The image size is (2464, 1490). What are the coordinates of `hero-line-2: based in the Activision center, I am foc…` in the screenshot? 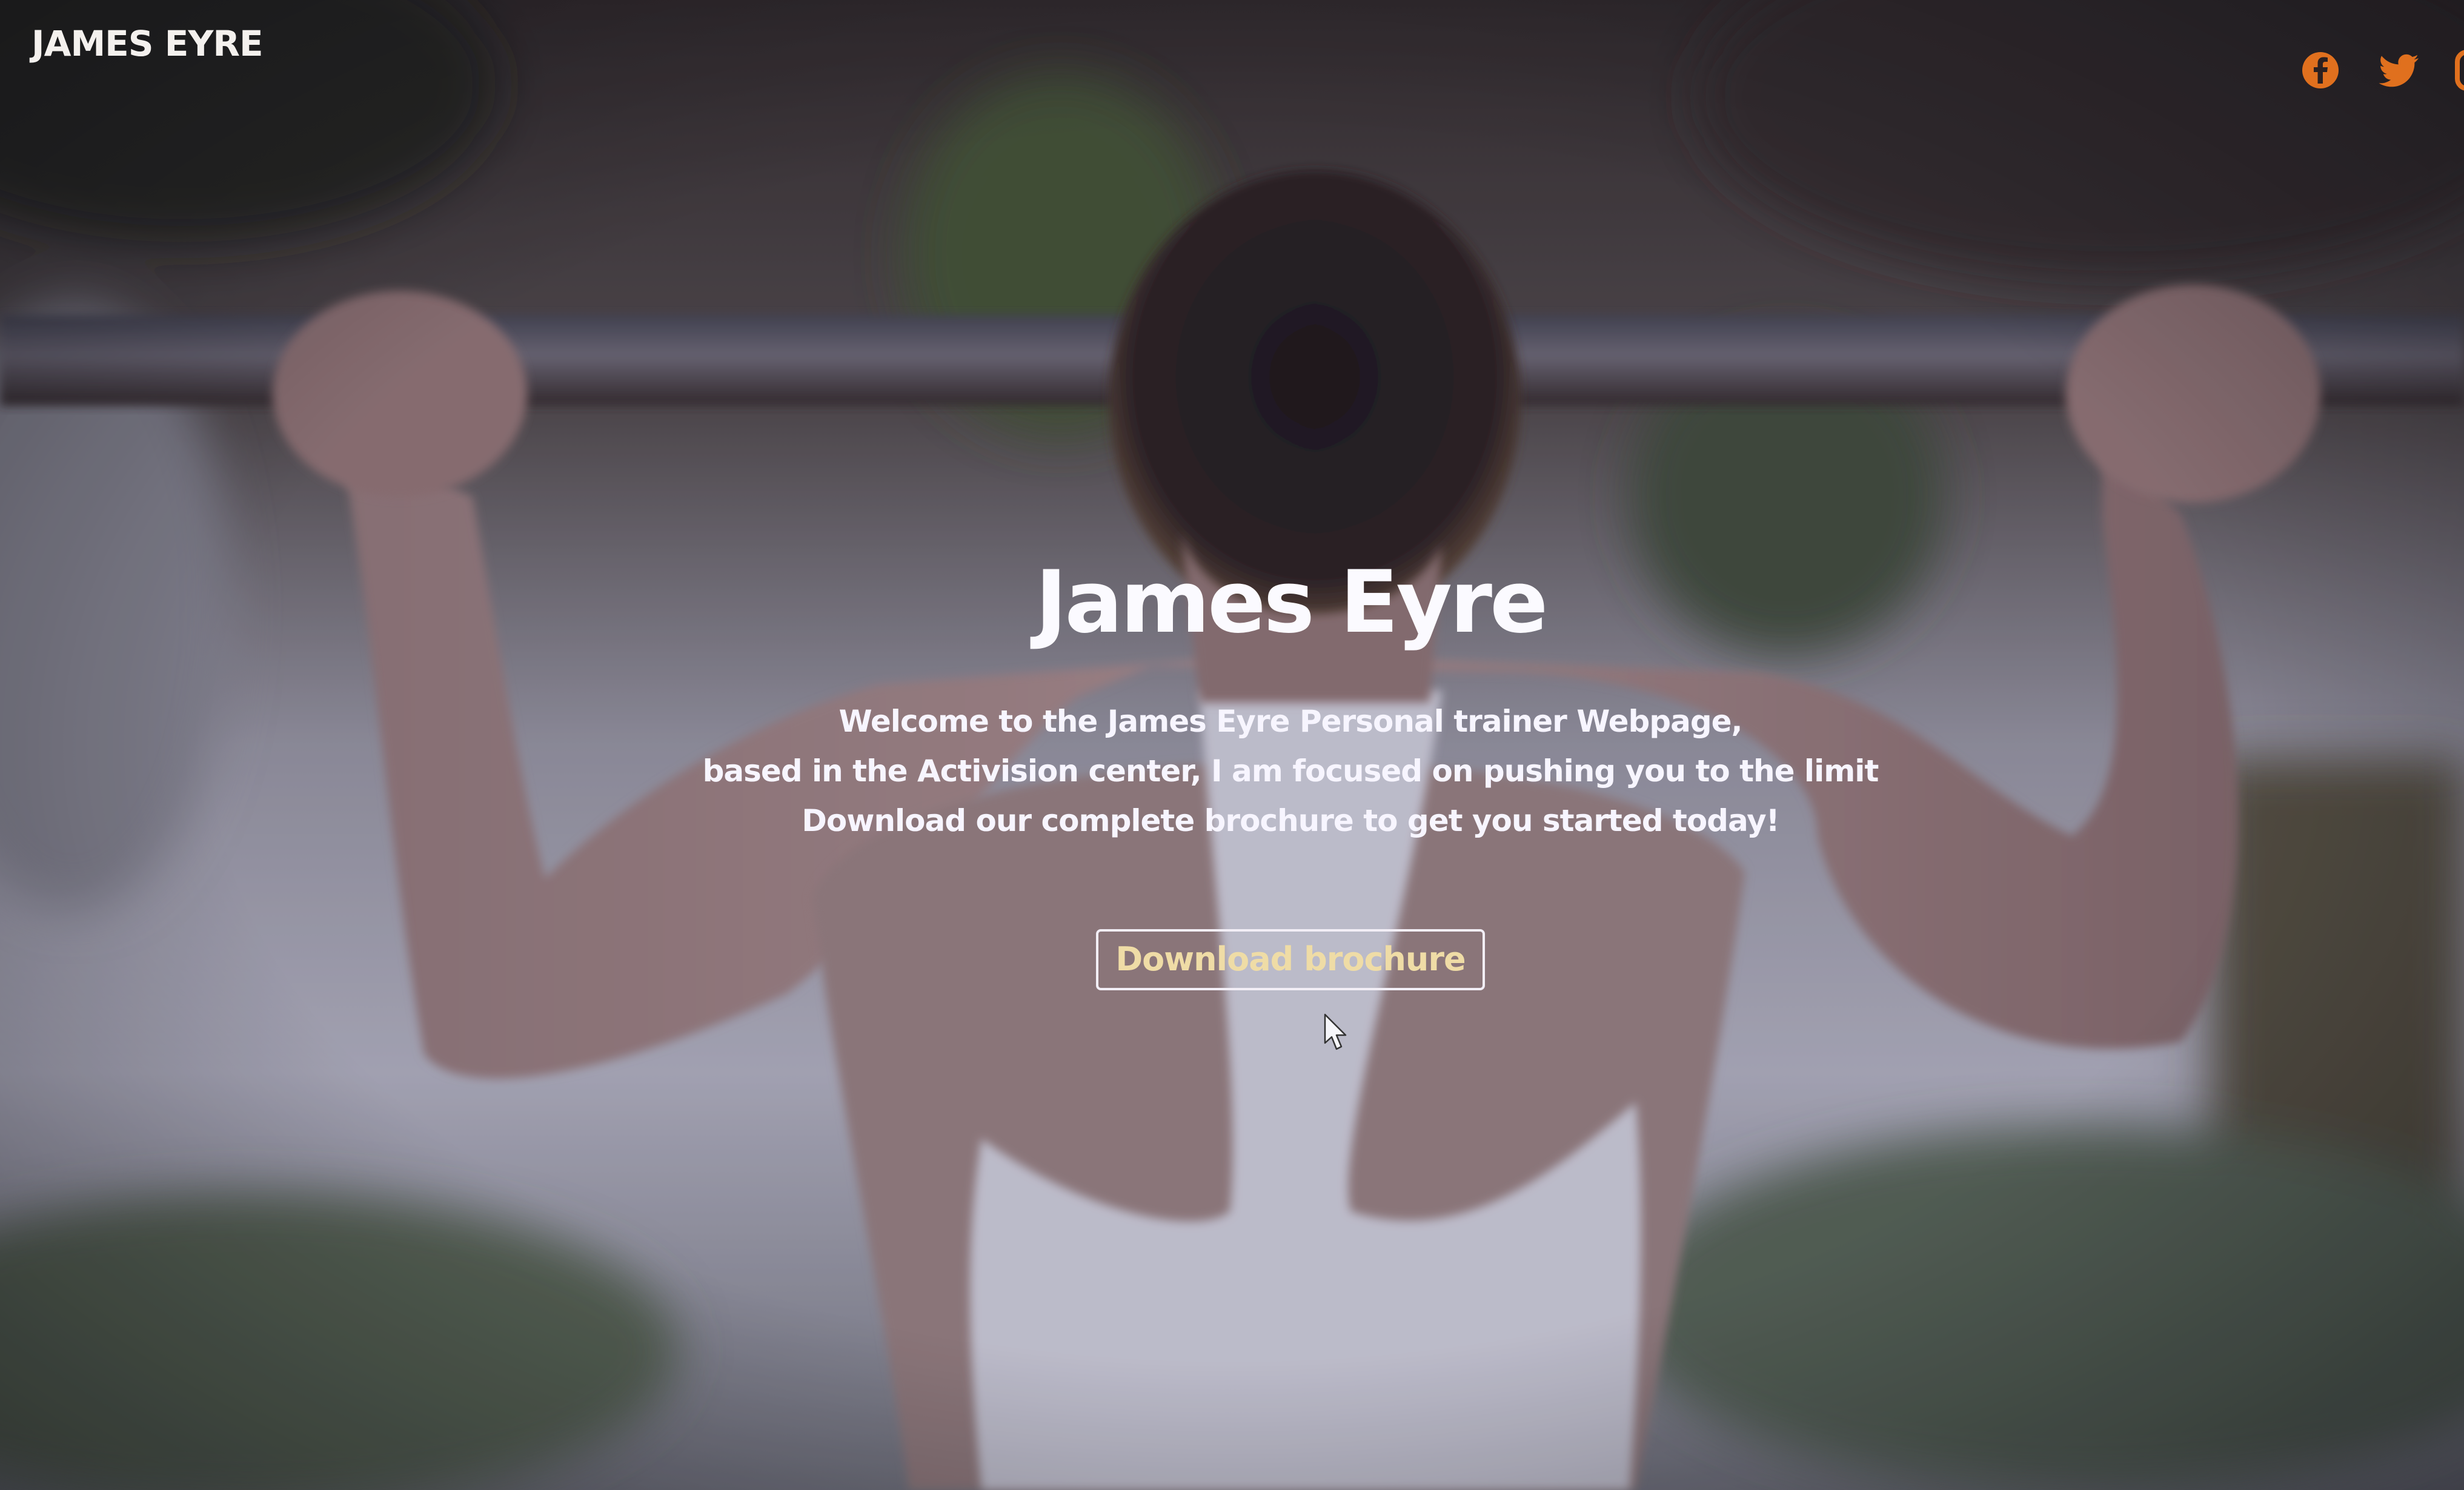 It's located at (1290, 771).